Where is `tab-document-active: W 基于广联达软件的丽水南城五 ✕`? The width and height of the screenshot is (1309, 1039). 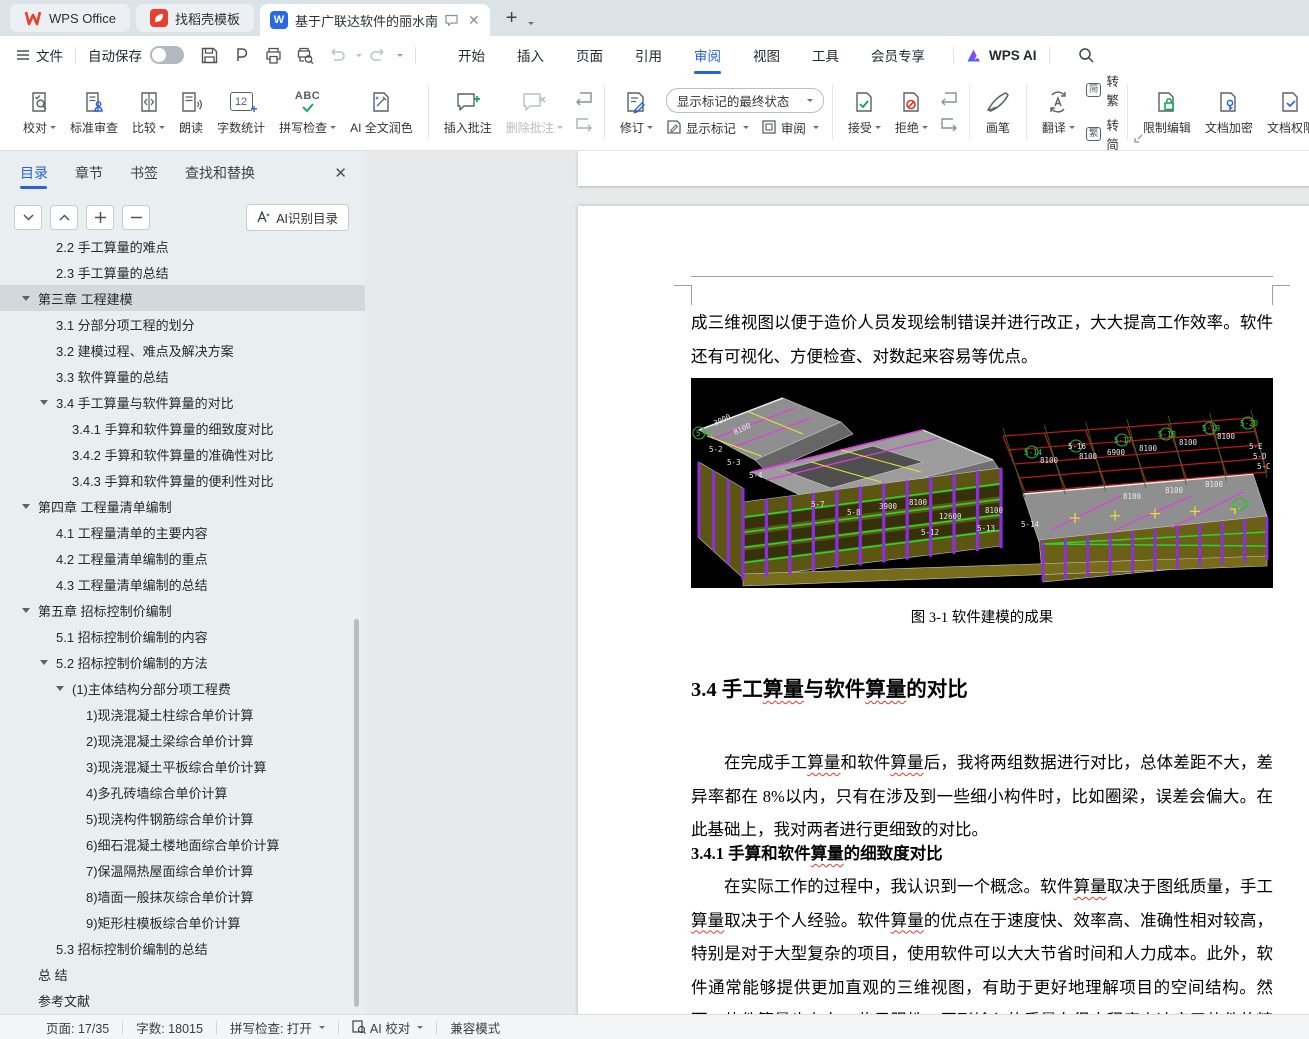
tab-document-active: W 基于广联达软件的丽水南城五 ✕ is located at coordinates (374, 20).